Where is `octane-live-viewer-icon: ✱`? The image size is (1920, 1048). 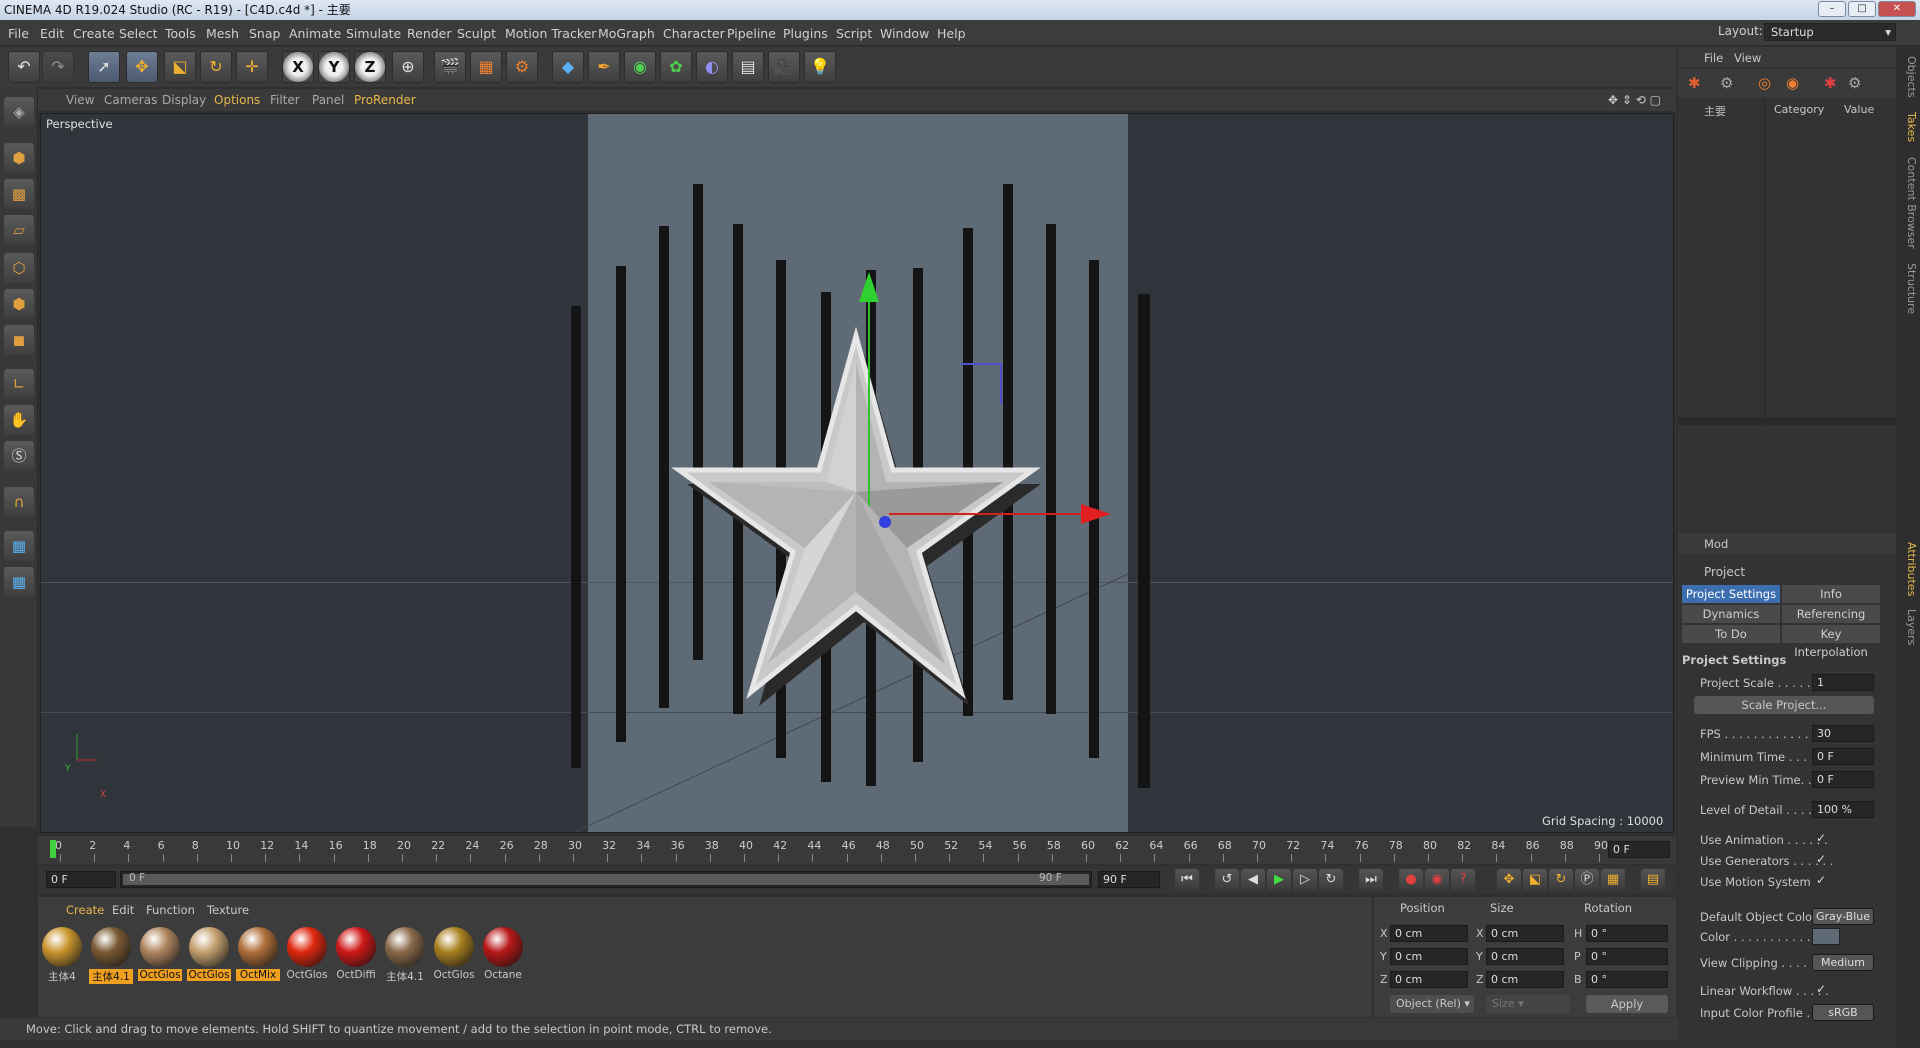
octane-live-viewer-icon: ✱ is located at coordinates (1694, 83).